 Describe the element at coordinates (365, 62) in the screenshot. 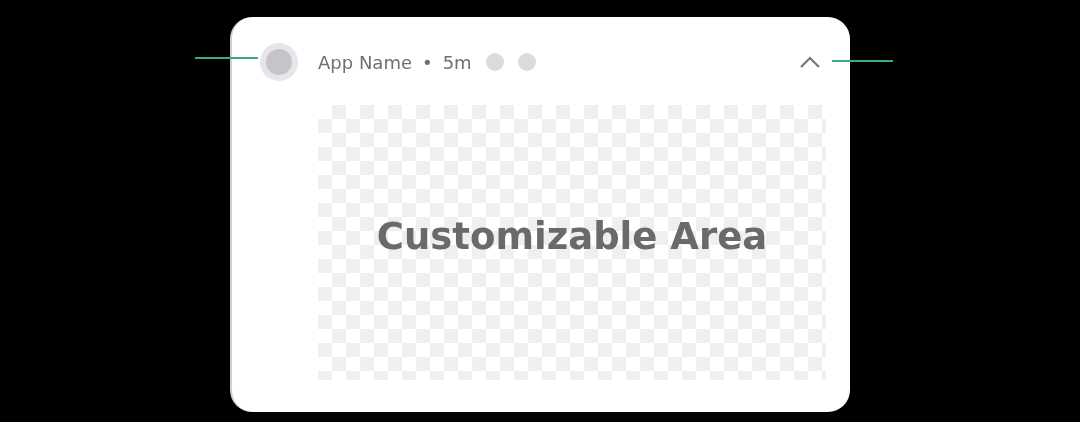

I see `app-name: App Name` at that location.